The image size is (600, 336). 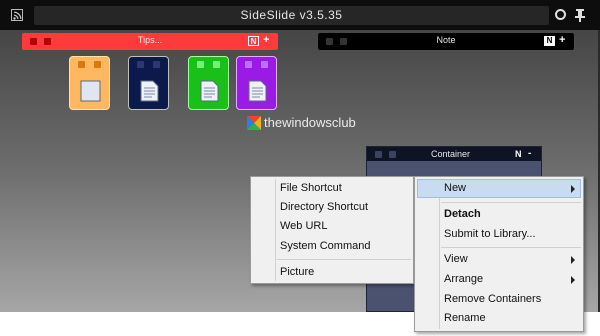 What do you see at coordinates (275, 230) in the screenshot?
I see `submenu-gutter` at bounding box center [275, 230].